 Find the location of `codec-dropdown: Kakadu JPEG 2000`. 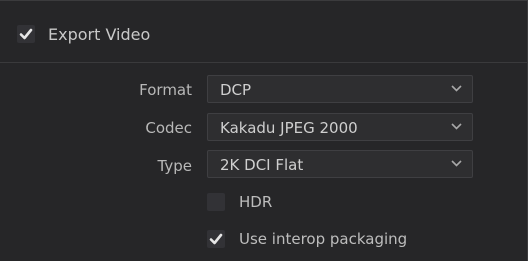

codec-dropdown: Kakadu JPEG 2000 is located at coordinates (340, 127).